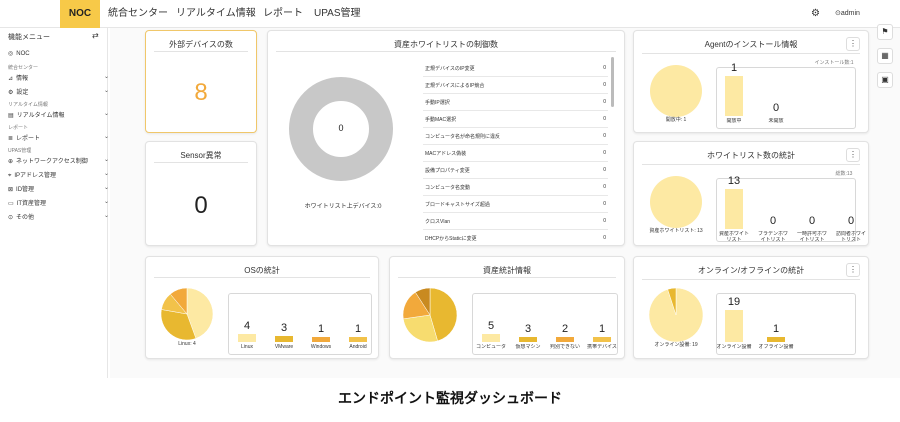 Image resolution: width=900 pixels, height=422 pixels. What do you see at coordinates (216, 14) in the screenshot?
I see `tab-realtime-info: リアルタイム情報` at bounding box center [216, 14].